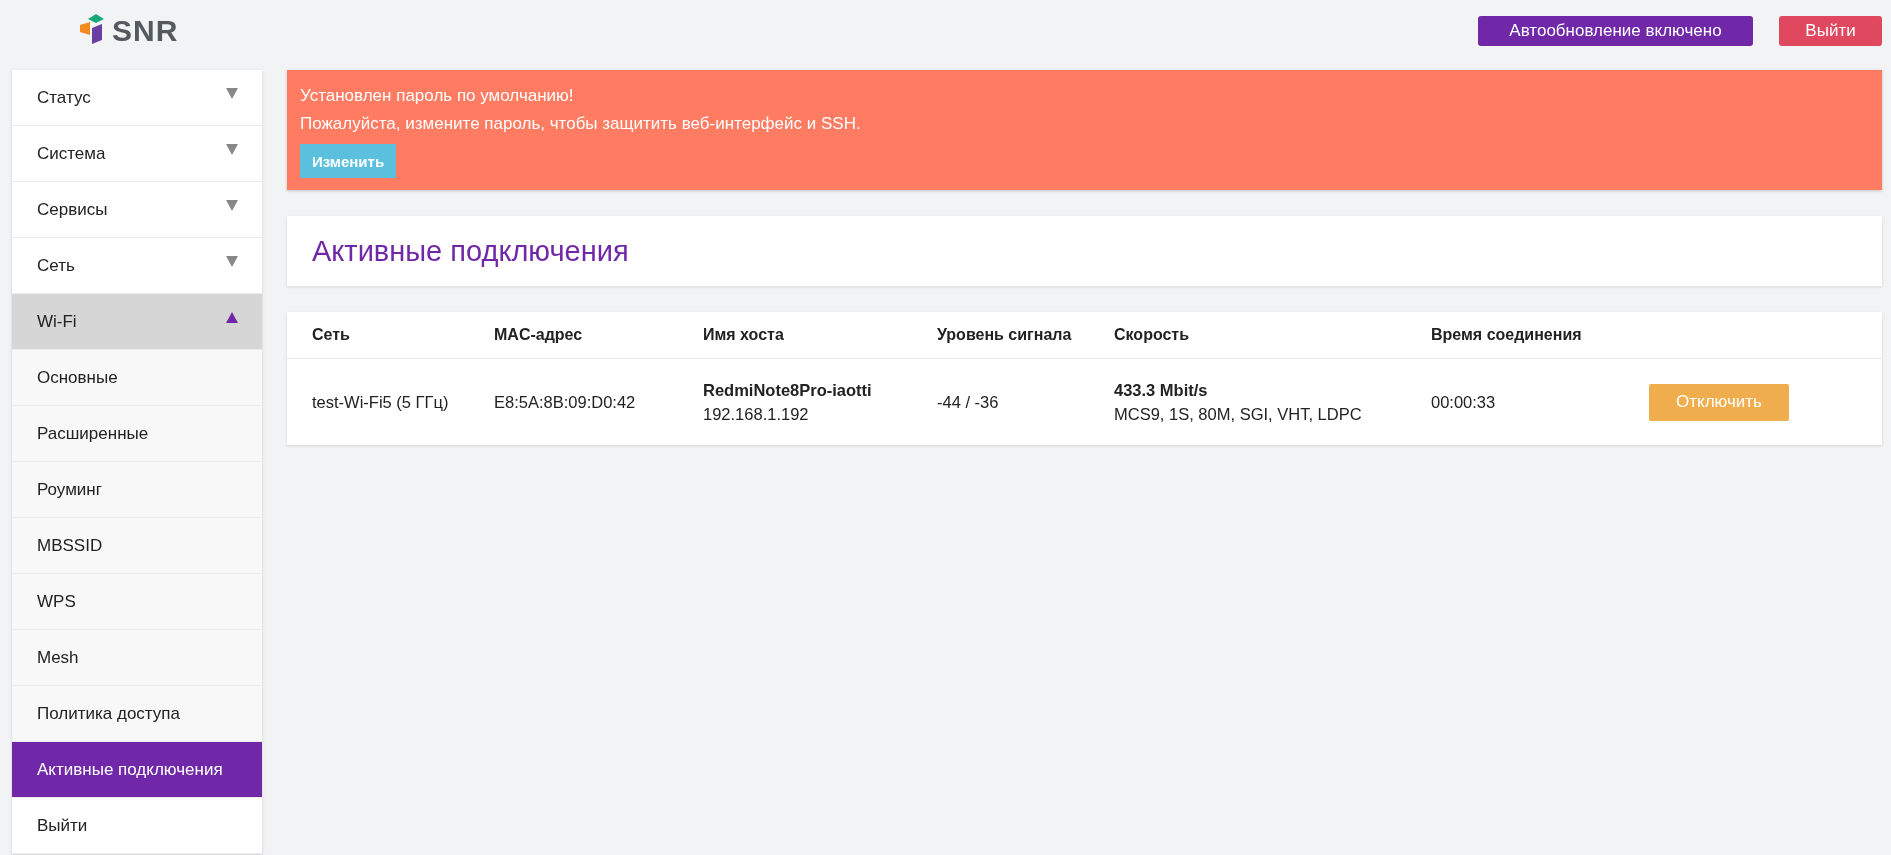 The height and width of the screenshot is (855, 1891). Describe the element at coordinates (331, 334) in the screenshot. I see `column-header: Сеть` at that location.